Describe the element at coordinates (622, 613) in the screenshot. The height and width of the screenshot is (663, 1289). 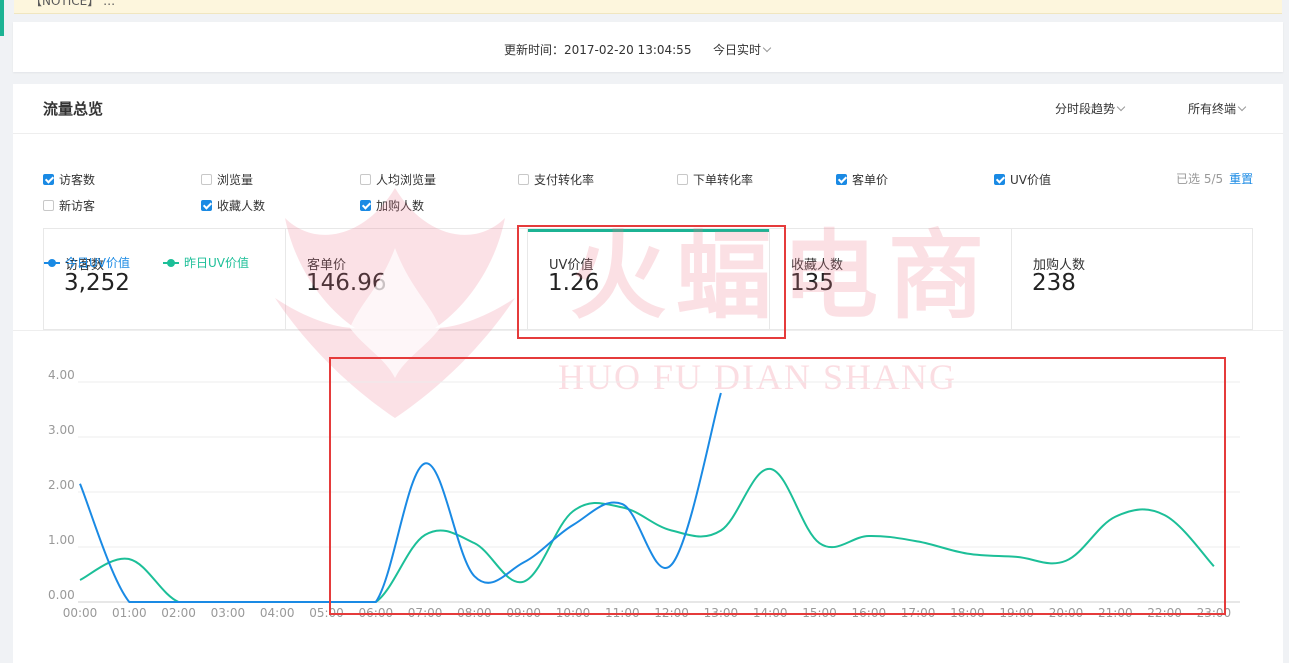
I see `x-tick-label: 11:00` at that location.